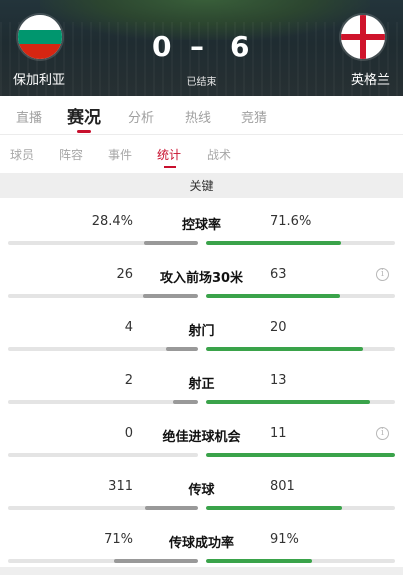  What do you see at coordinates (120, 154) in the screenshot?
I see `subtab-events: 事件` at bounding box center [120, 154].